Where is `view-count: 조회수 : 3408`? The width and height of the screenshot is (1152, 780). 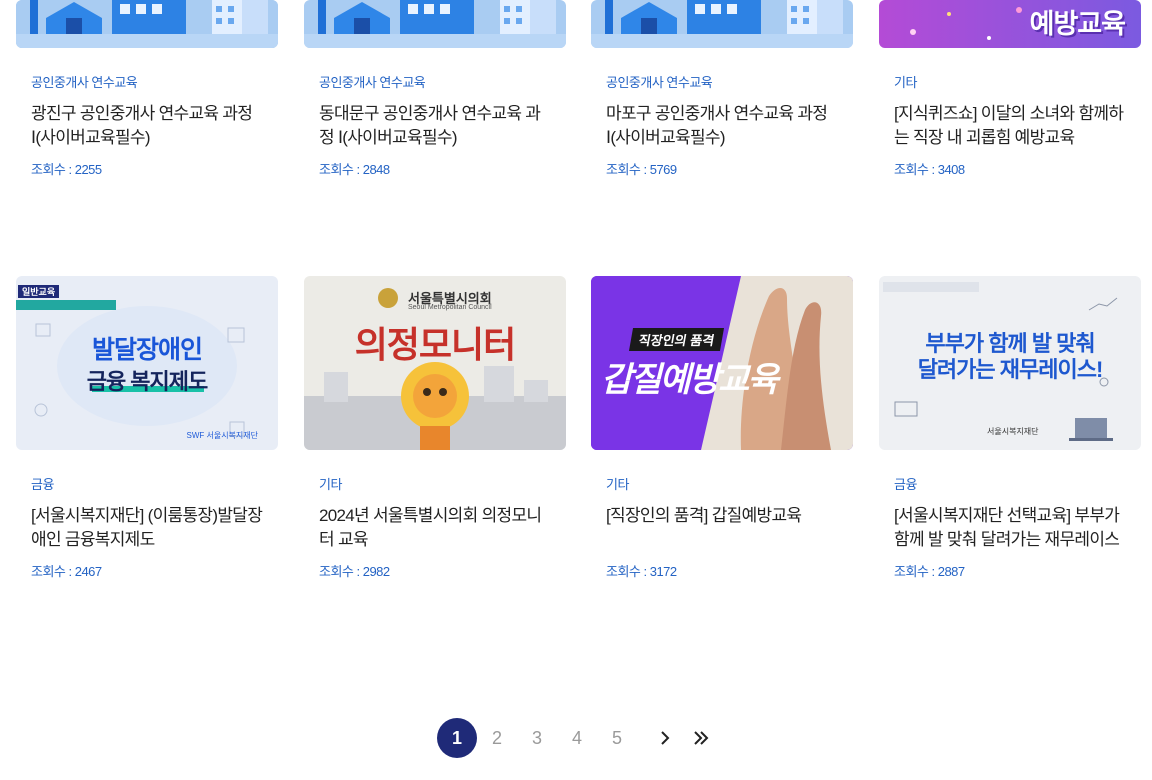
view-count: 조회수 : 3408 is located at coordinates (929, 169).